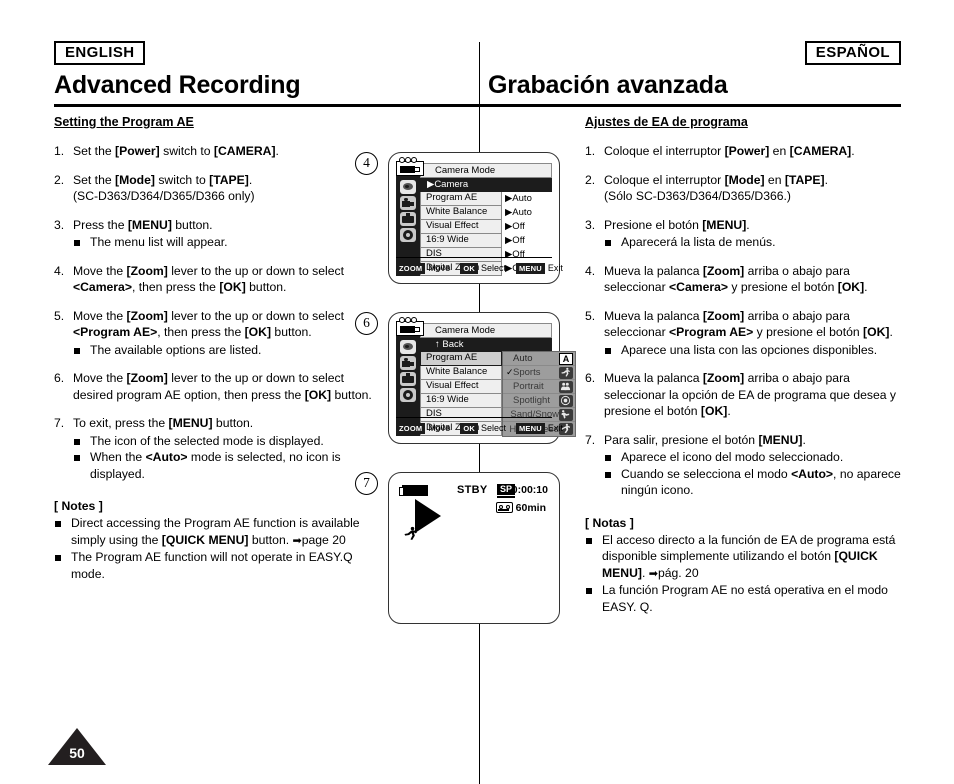 The height and width of the screenshot is (784, 954). Describe the element at coordinates (705, 439) in the screenshot. I see `step-text: Para salir, presione el botón [MENU].` at that location.